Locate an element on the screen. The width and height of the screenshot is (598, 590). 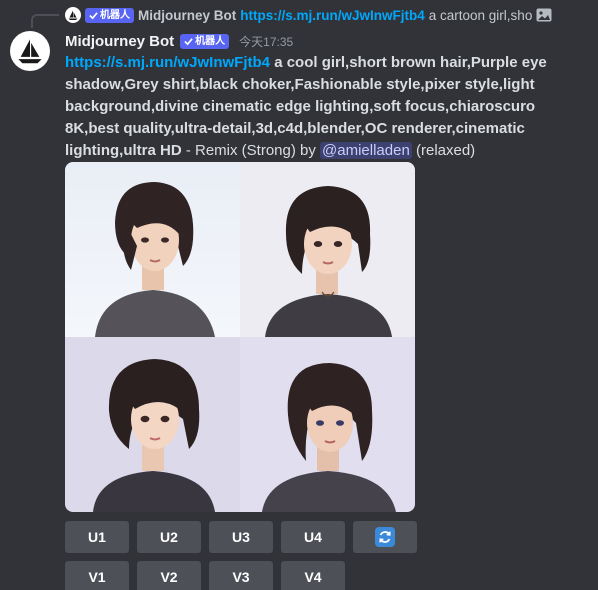
variation-4-label: V4 is located at coordinates (313, 577).